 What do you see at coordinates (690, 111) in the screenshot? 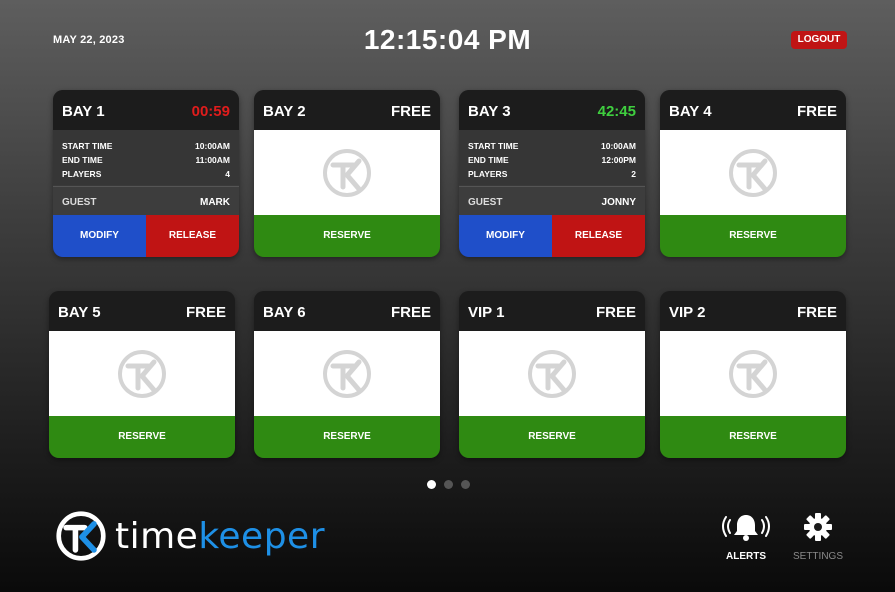
I see `bay-name: BAY 4` at bounding box center [690, 111].